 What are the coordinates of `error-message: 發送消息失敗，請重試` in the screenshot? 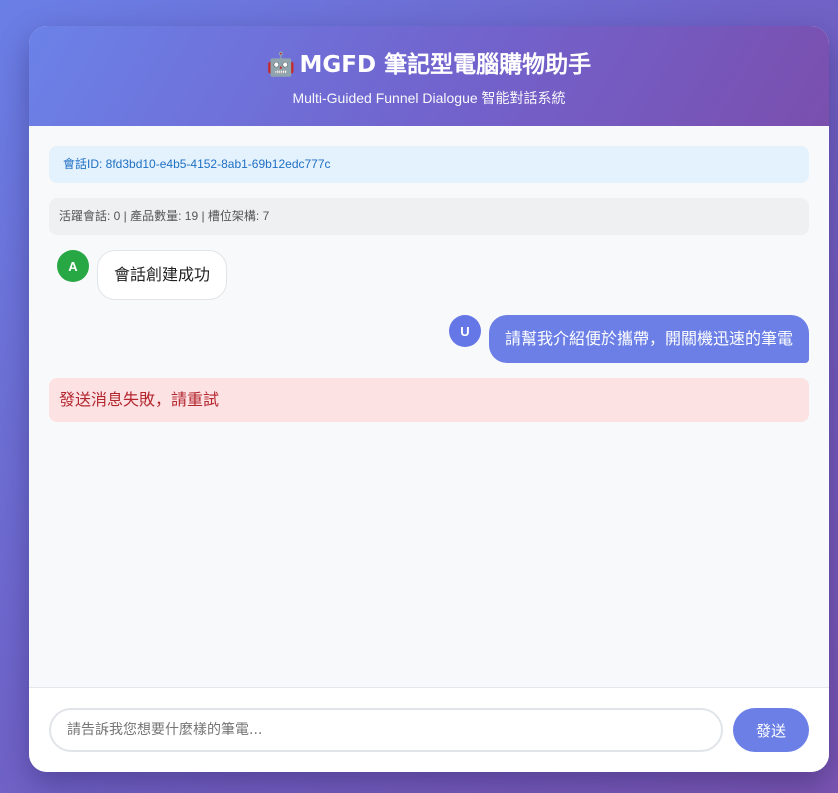 It's located at (429, 400).